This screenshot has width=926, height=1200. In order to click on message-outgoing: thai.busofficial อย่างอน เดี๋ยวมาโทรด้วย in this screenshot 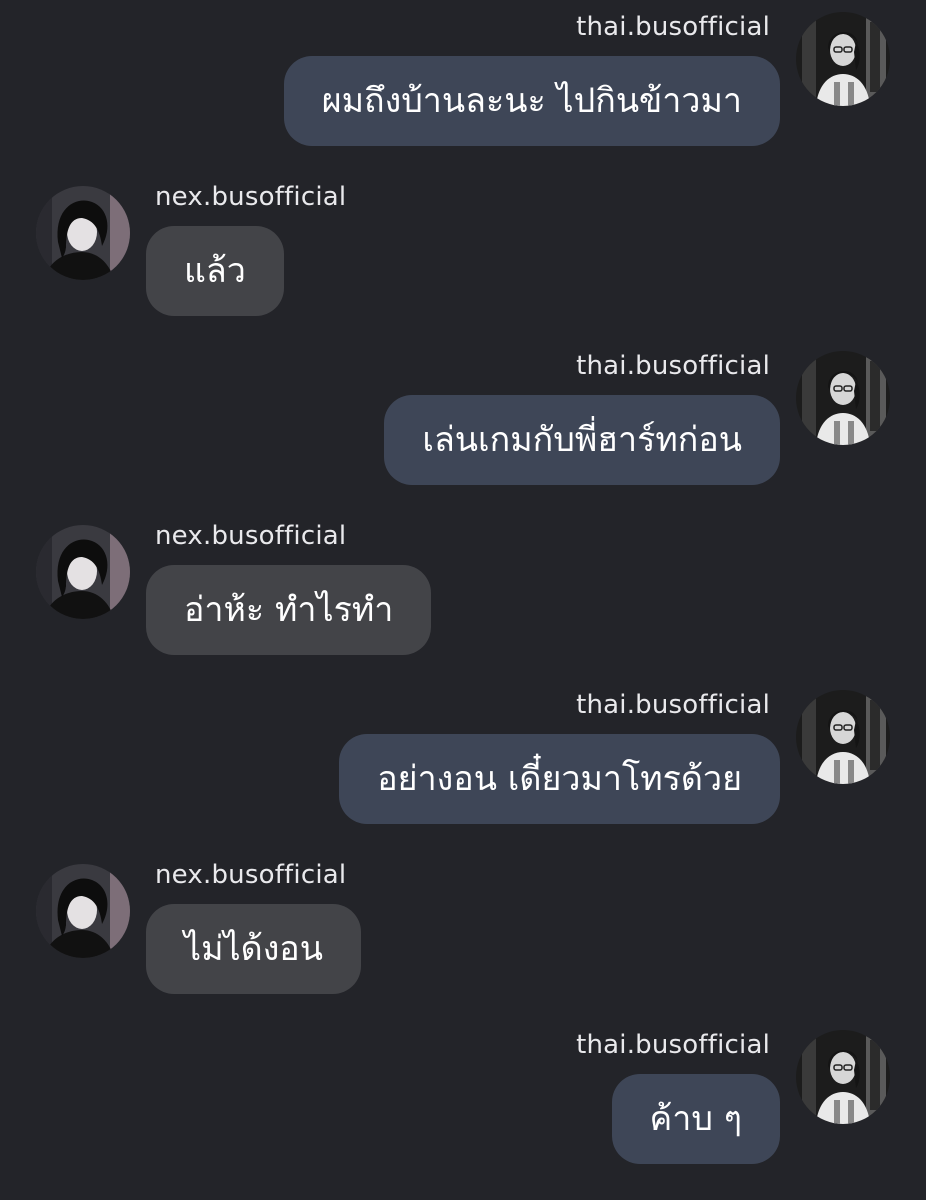, I will do `click(463, 770)`.